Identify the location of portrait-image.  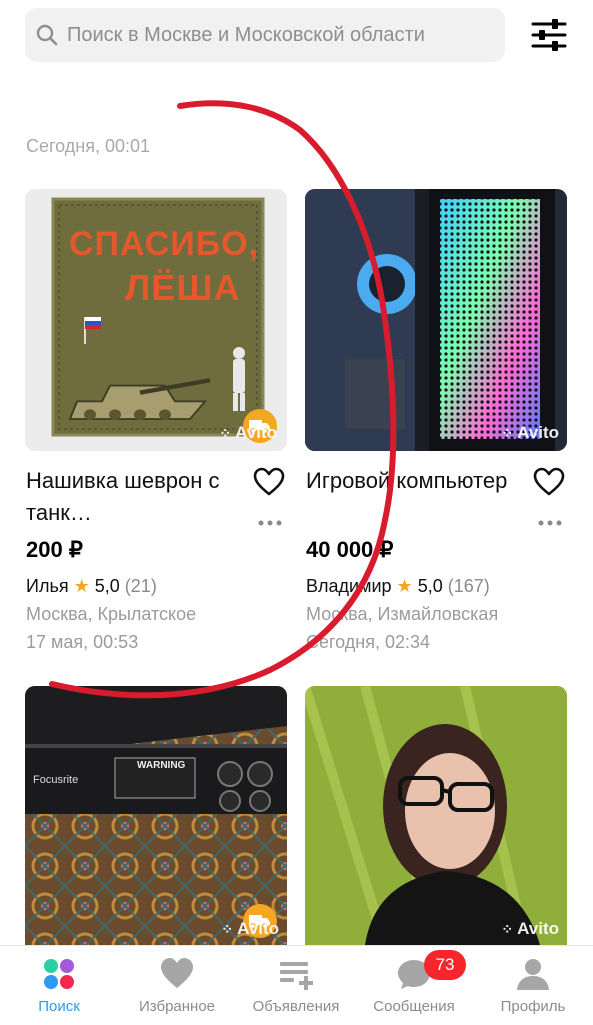
(436, 815).